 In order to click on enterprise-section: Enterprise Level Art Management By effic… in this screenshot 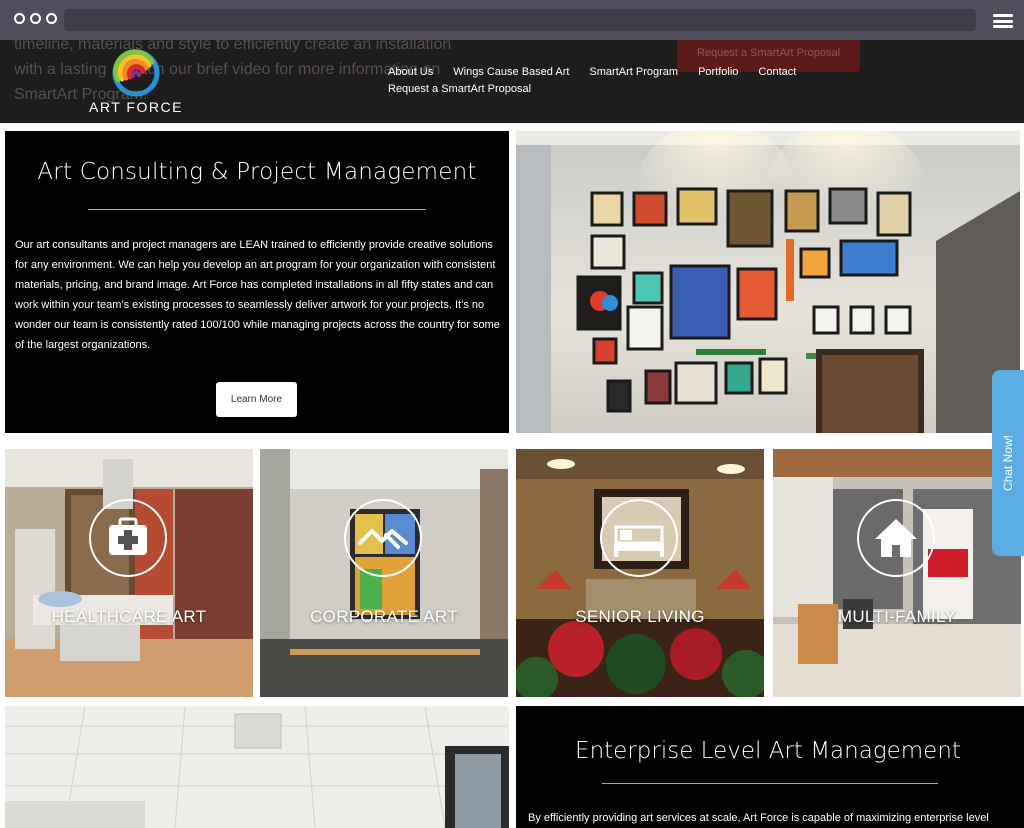, I will do `click(770, 767)`.